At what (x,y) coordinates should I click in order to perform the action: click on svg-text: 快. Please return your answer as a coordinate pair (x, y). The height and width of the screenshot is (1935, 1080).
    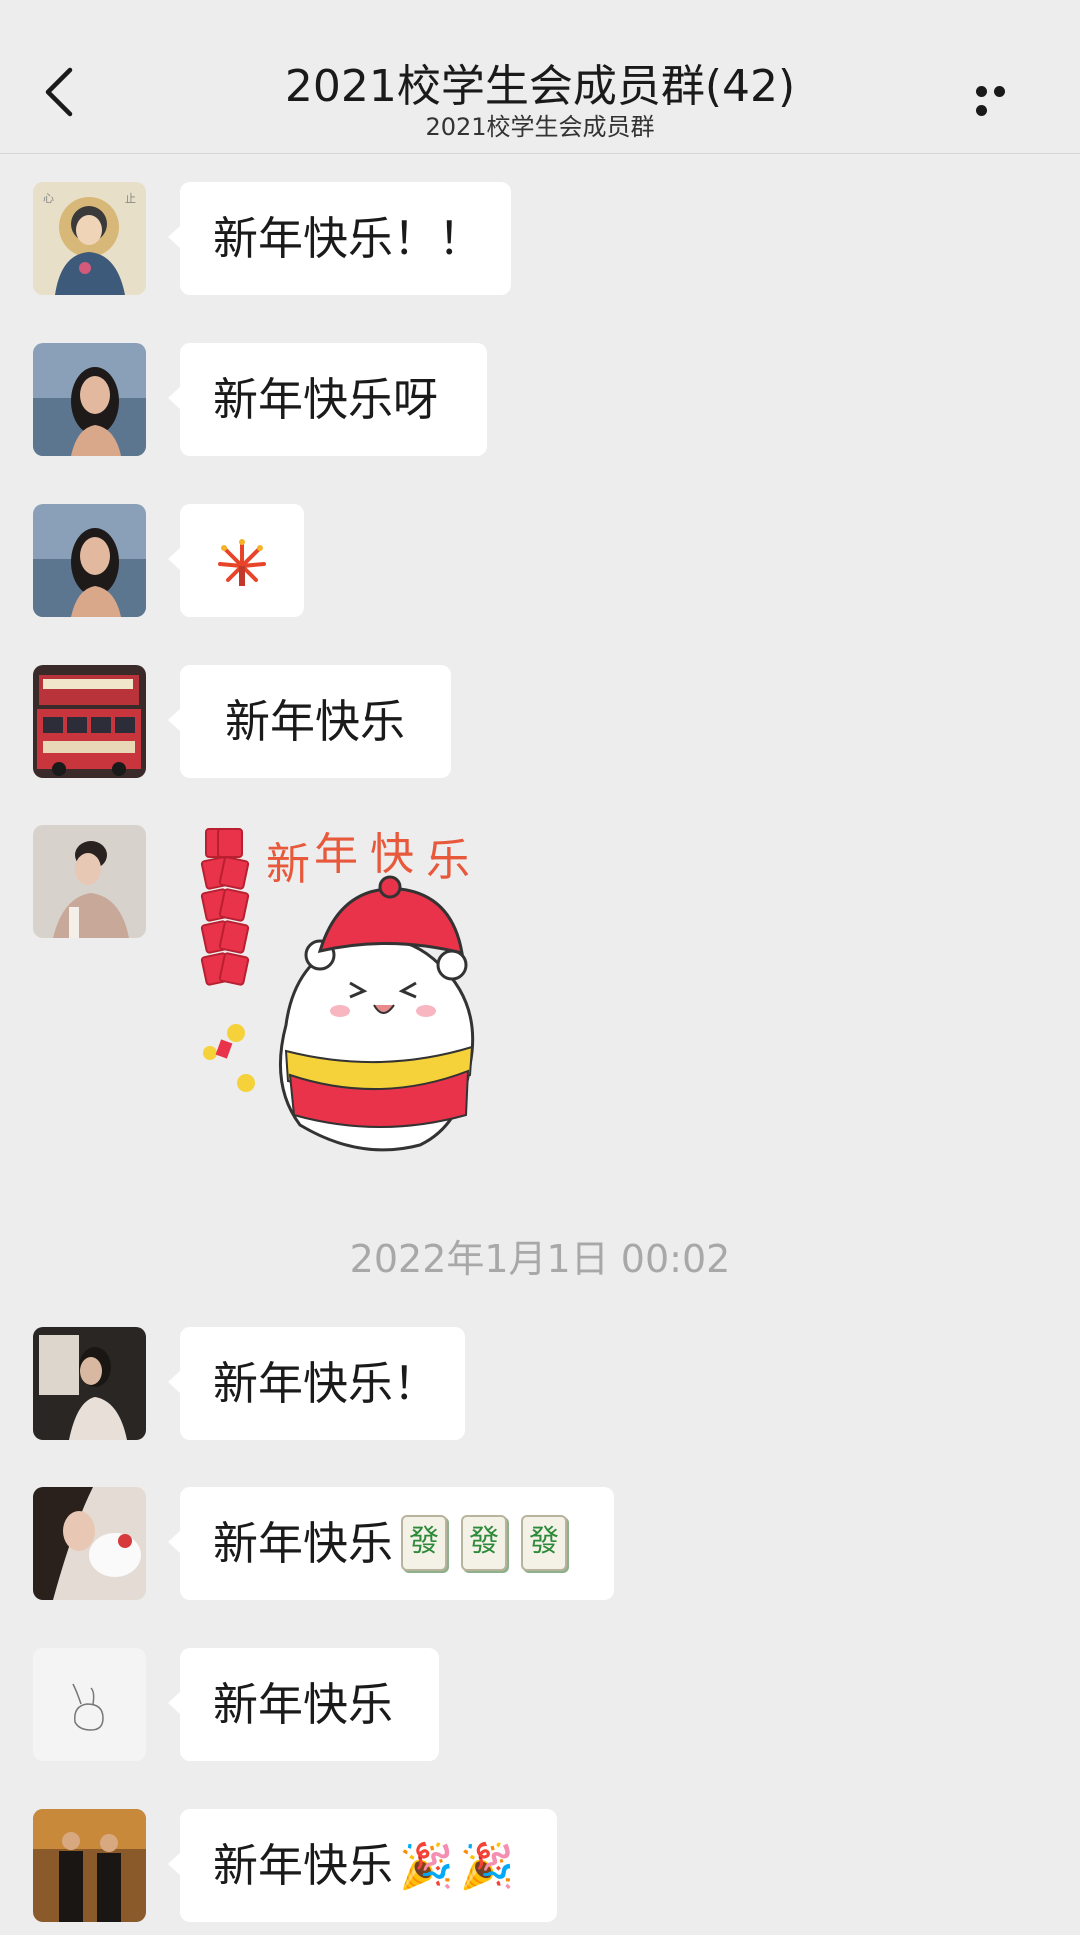
    Looking at the image, I should click on (392, 854).